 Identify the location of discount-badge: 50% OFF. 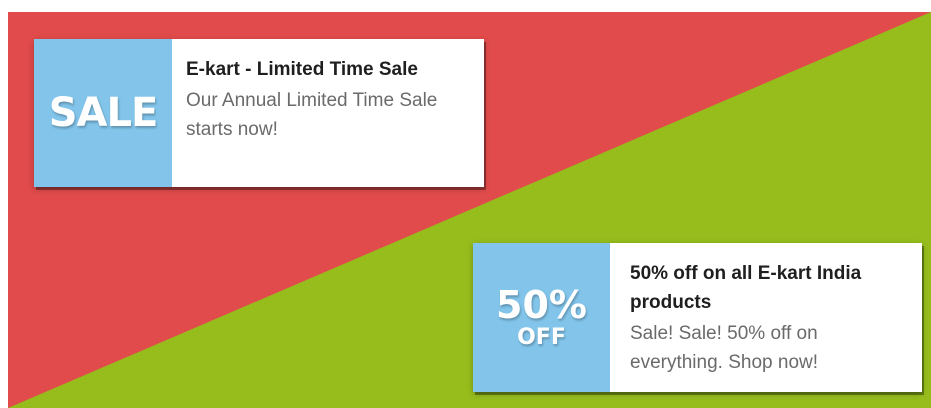
(541, 317).